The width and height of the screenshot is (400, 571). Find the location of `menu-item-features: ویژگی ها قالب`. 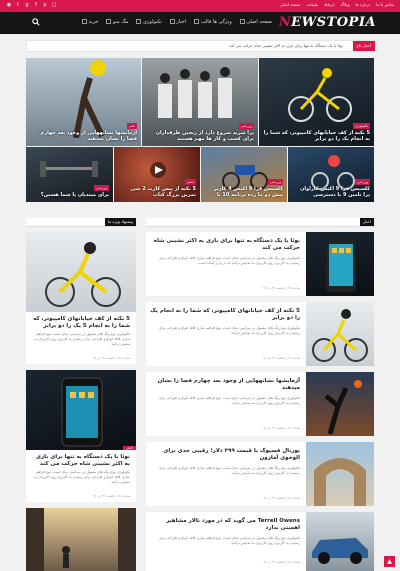

menu-item-features: ویژگی ها قالب is located at coordinates (212, 22).